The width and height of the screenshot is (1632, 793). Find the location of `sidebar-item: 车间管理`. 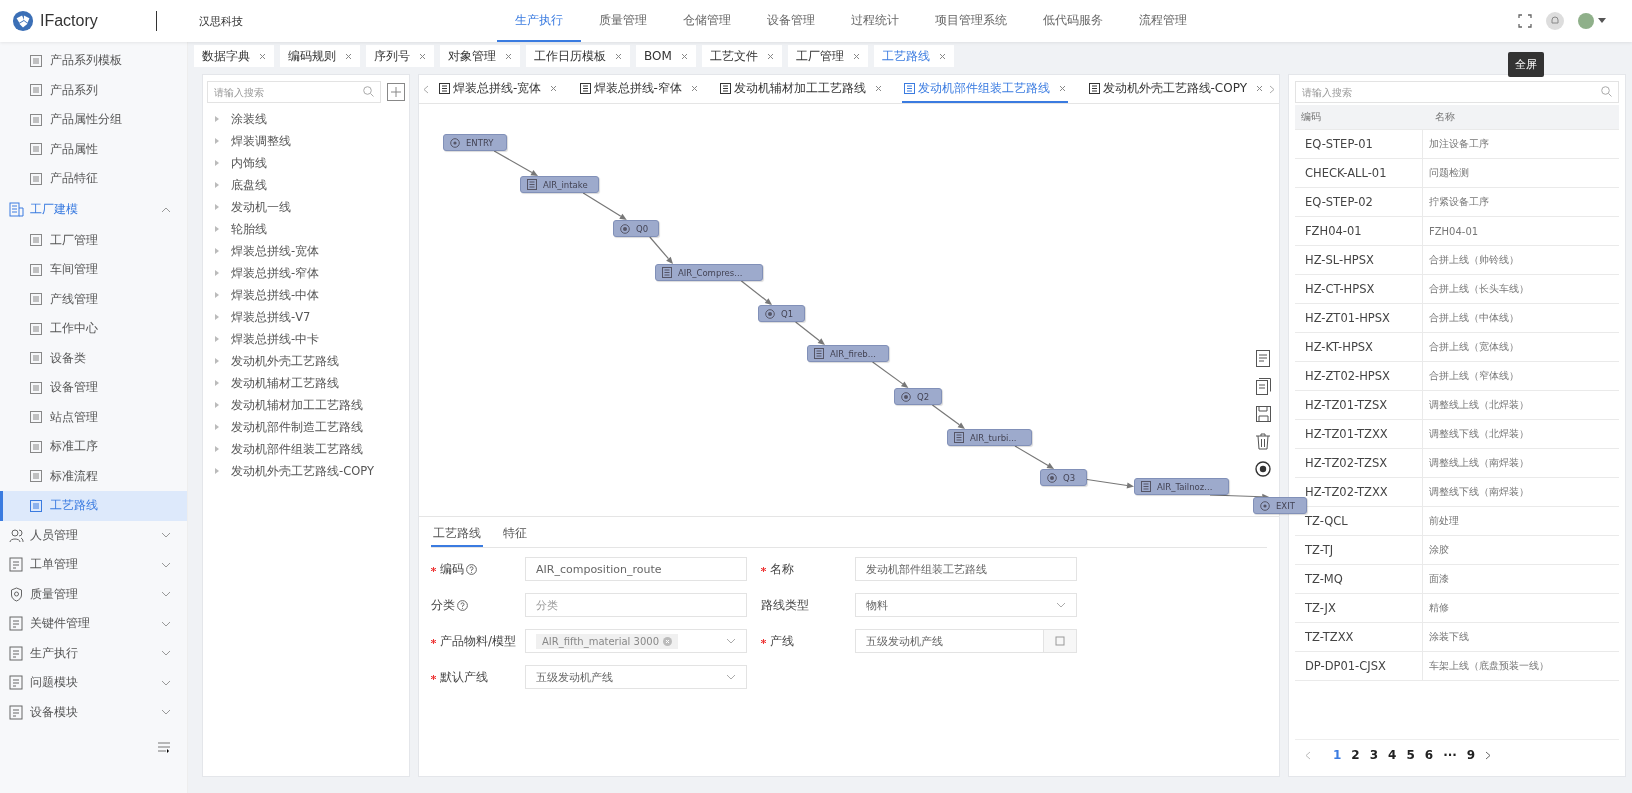

sidebar-item: 车间管理 is located at coordinates (93, 270).